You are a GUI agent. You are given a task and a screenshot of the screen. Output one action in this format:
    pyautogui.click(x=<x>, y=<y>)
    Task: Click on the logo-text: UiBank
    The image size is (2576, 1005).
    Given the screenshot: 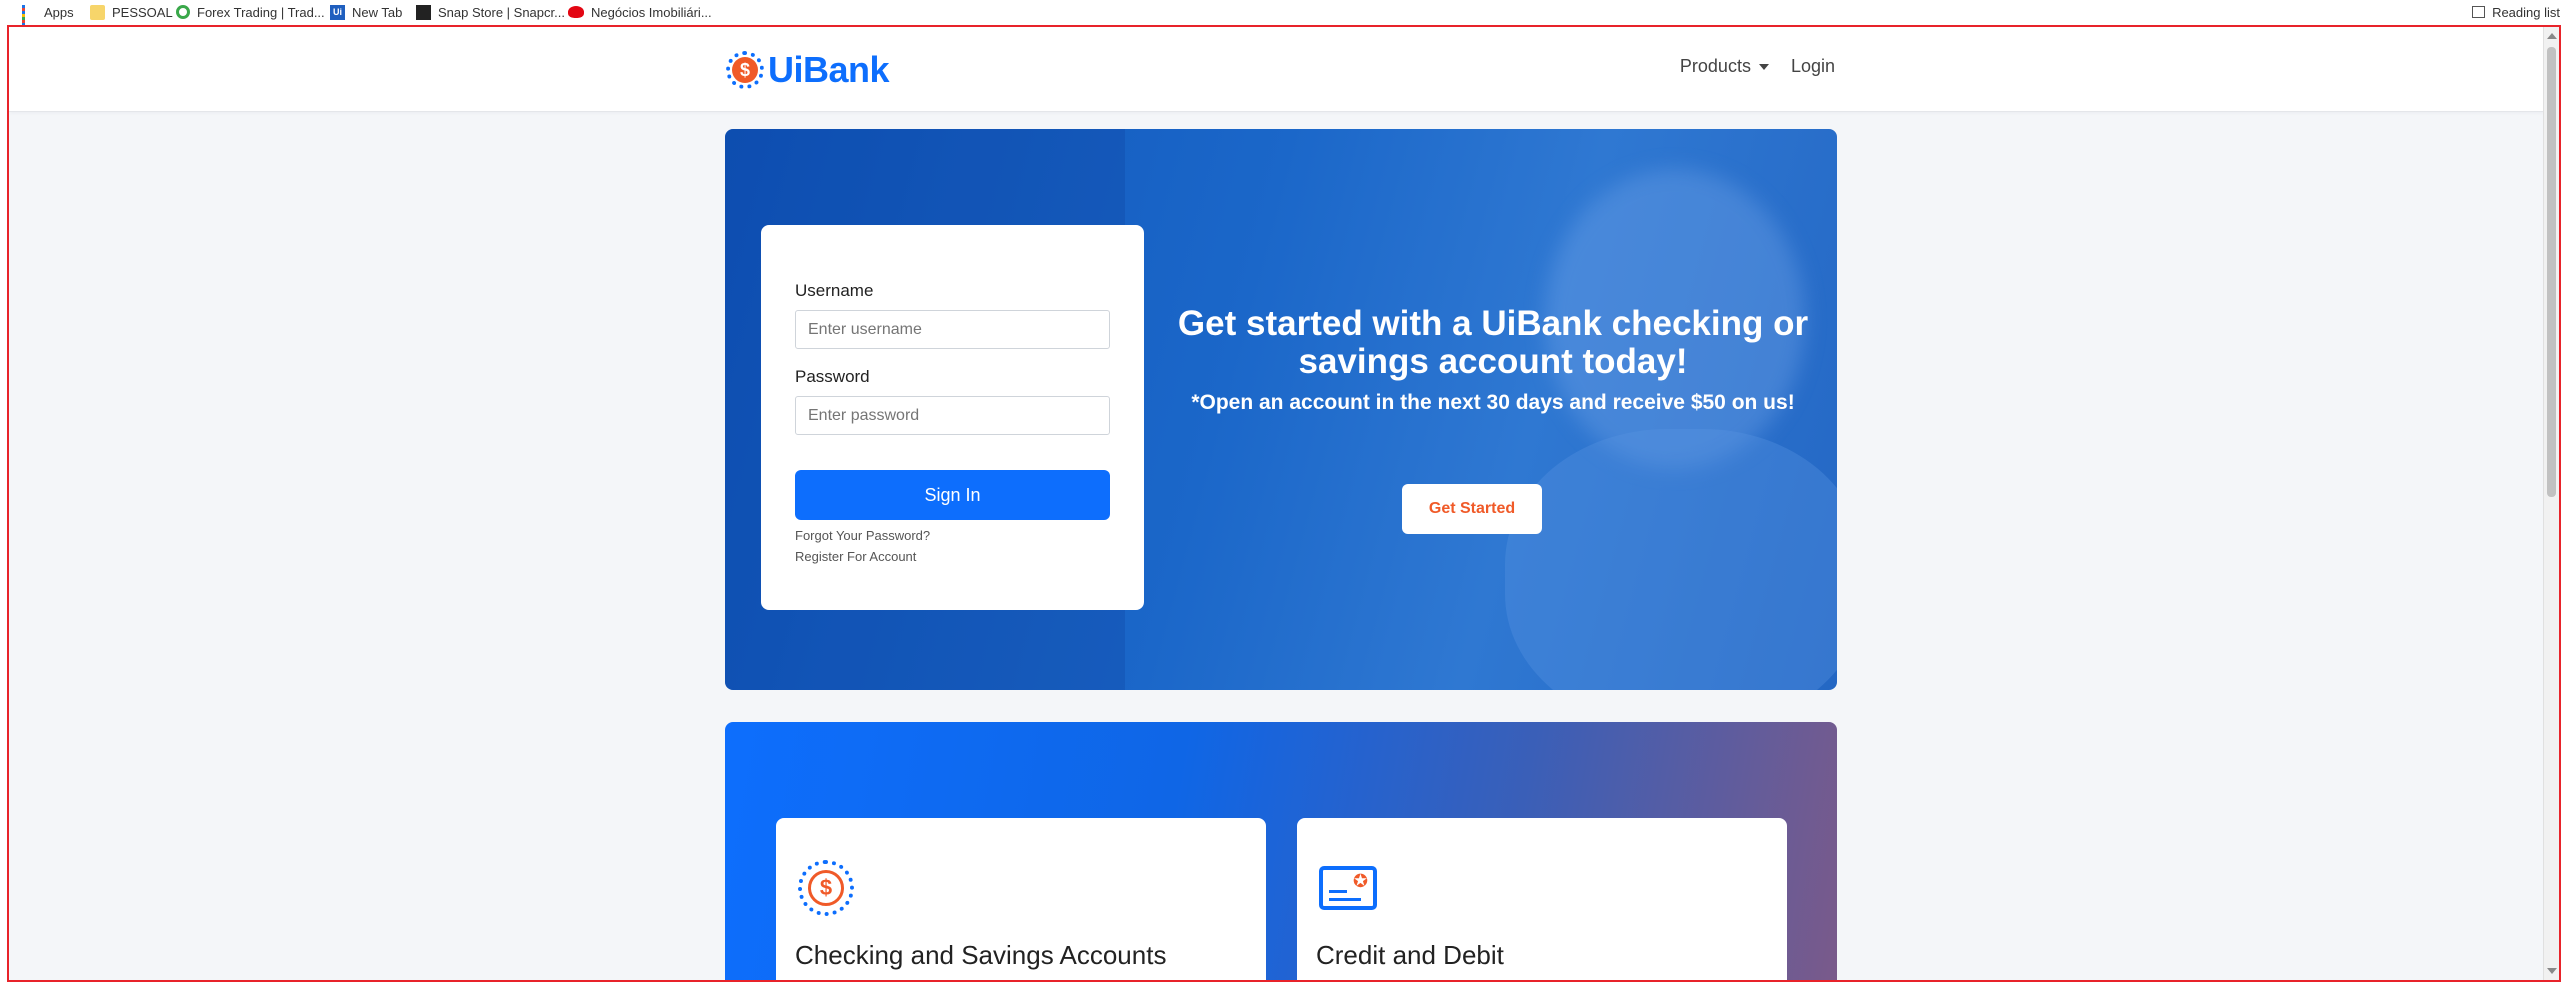 What is the action you would take?
    pyautogui.click(x=829, y=69)
    